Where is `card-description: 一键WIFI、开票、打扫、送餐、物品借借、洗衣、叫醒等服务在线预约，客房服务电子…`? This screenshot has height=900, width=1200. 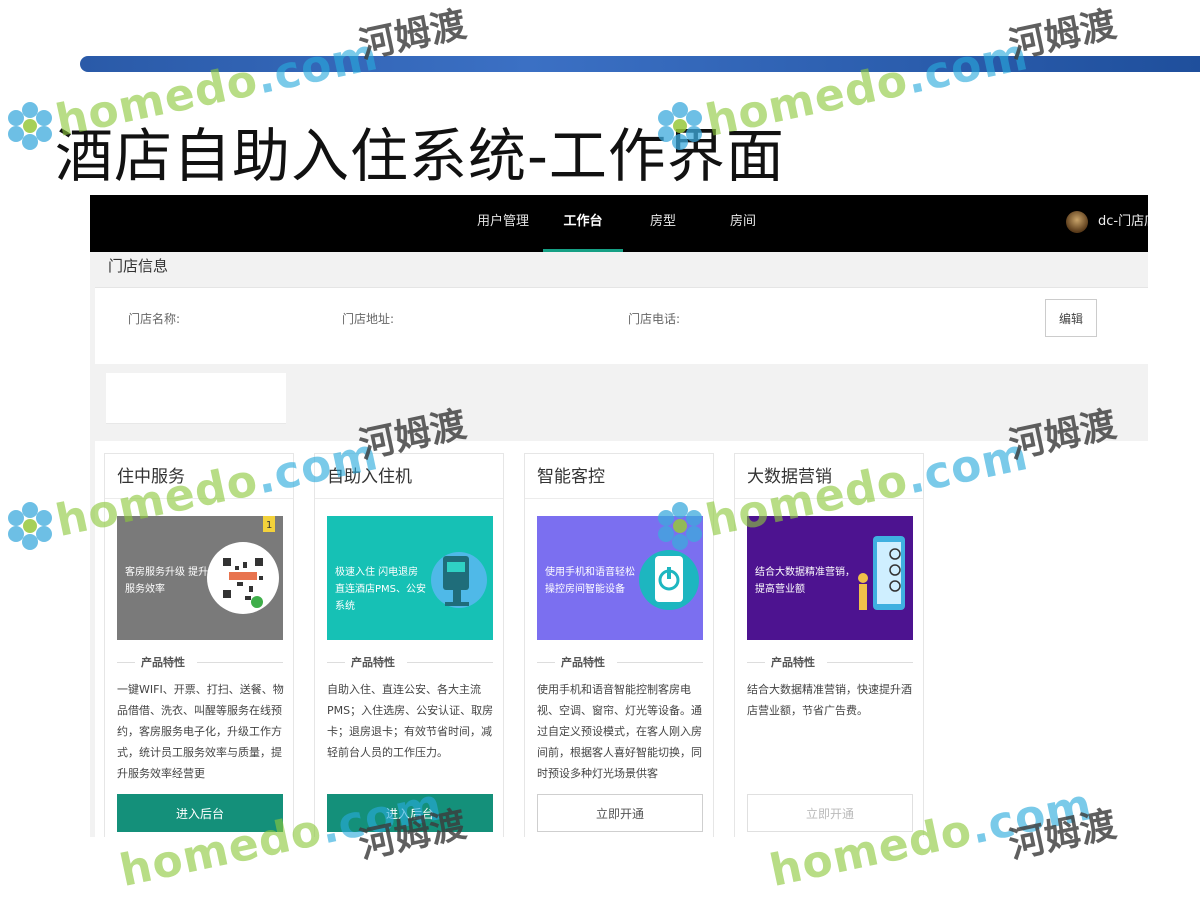 card-description: 一键WIFI、开票、打扫、送餐、物品借借、洗衣、叫醒等服务在线预约，客房服务电子… is located at coordinates (200, 731).